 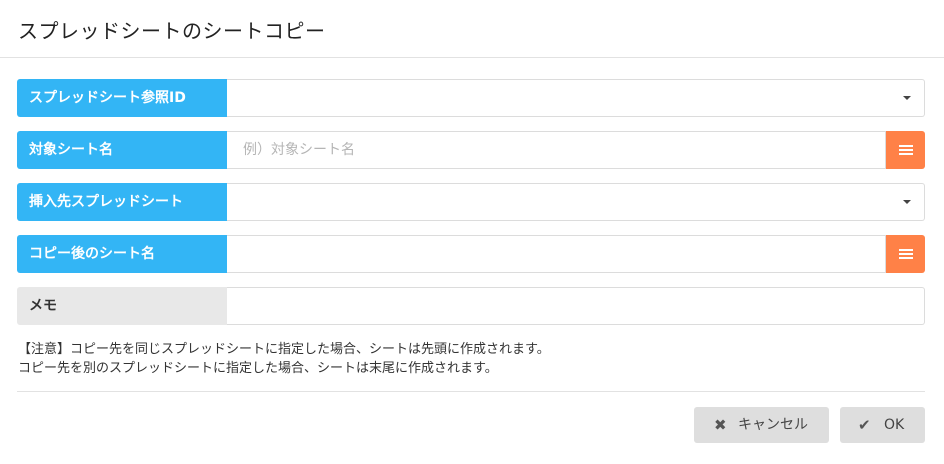 I want to click on copied-sheet-name-input, so click(x=553, y=254).